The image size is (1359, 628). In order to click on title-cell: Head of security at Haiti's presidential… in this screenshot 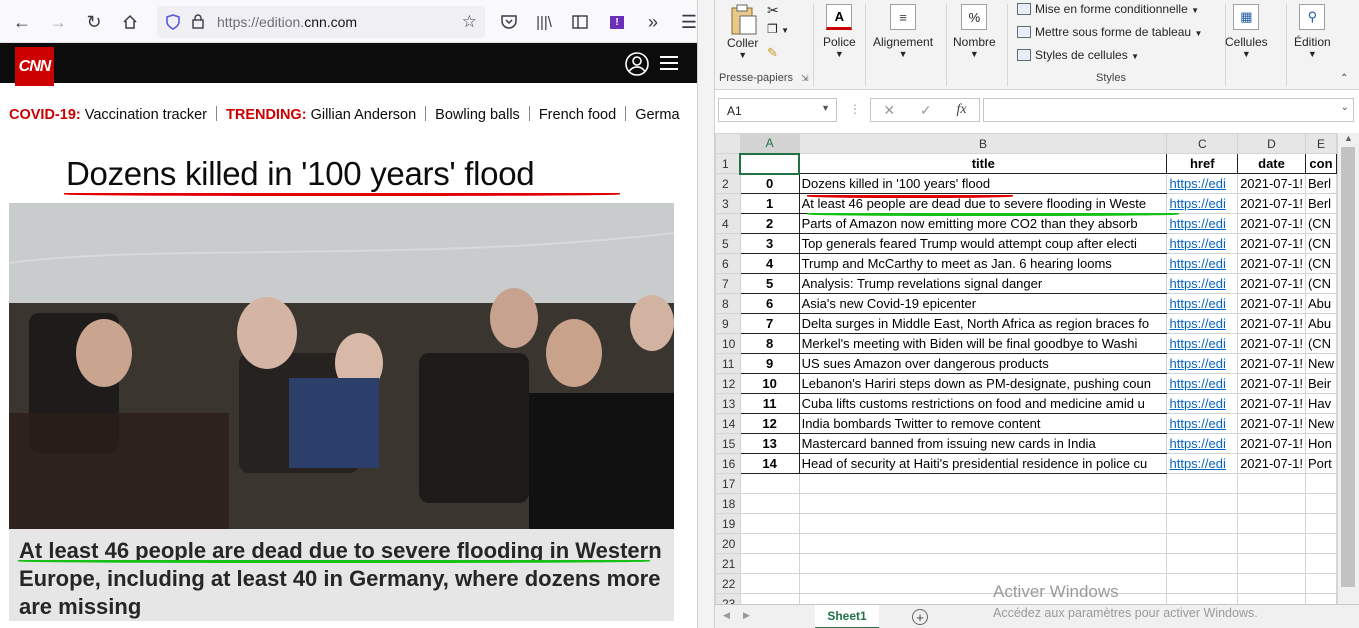, I will do `click(983, 463)`.